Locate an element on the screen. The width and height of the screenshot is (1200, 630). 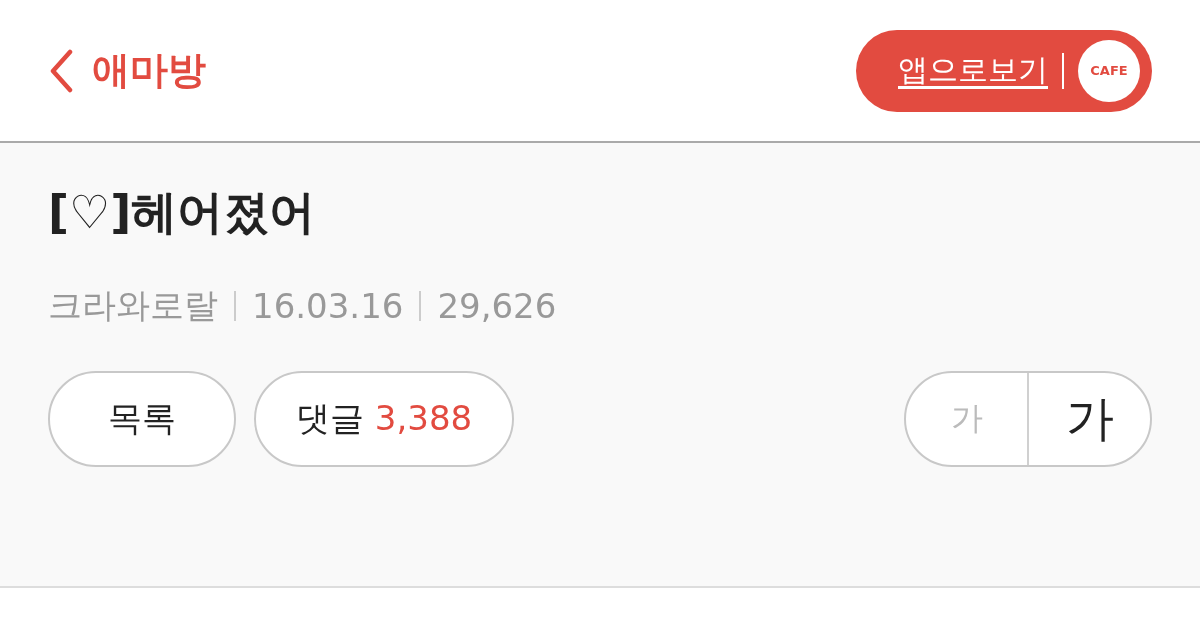
cafe-name: 애마방 is located at coordinates (149, 70).